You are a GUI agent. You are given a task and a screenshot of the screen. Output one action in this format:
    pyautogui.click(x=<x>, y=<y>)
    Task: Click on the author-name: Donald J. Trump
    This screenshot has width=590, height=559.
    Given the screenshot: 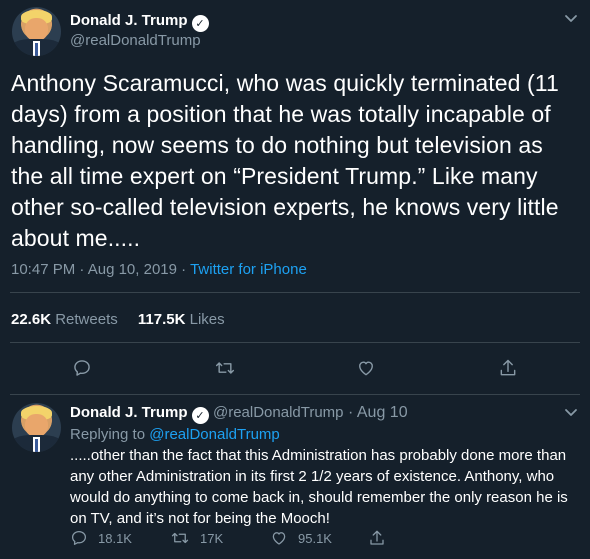 What is the action you would take?
    pyautogui.click(x=129, y=20)
    